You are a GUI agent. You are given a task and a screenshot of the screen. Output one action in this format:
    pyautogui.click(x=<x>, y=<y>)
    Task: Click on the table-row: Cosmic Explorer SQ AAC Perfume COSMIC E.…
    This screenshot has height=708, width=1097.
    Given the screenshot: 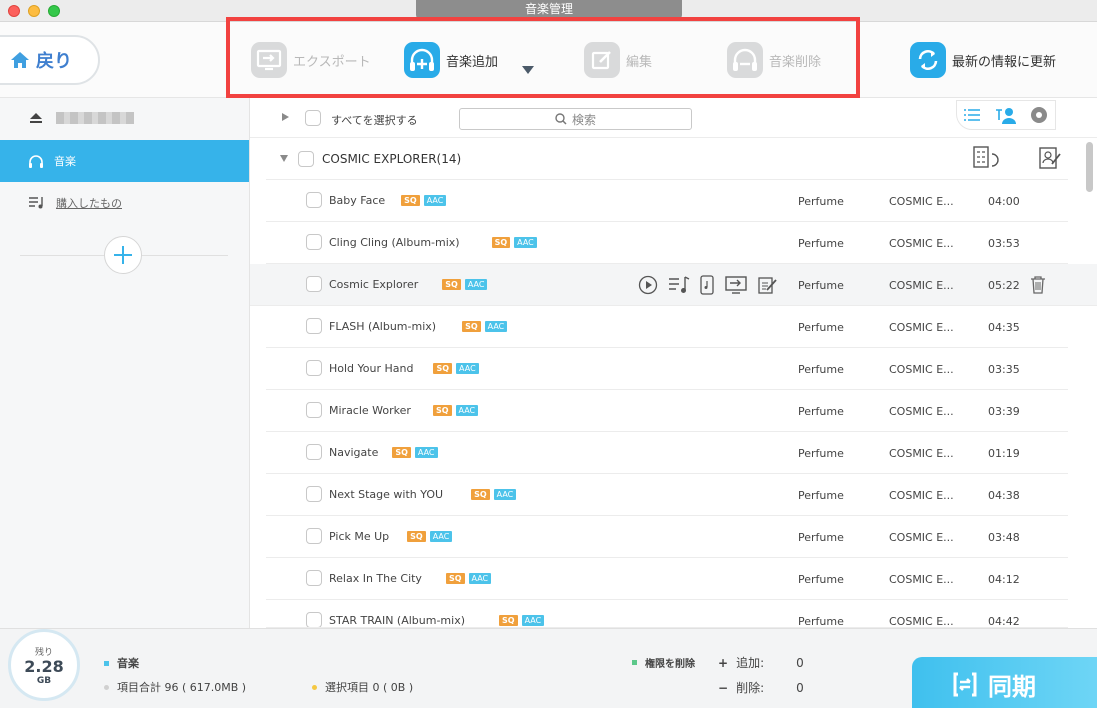 What is the action you would take?
    pyautogui.click(x=673, y=285)
    